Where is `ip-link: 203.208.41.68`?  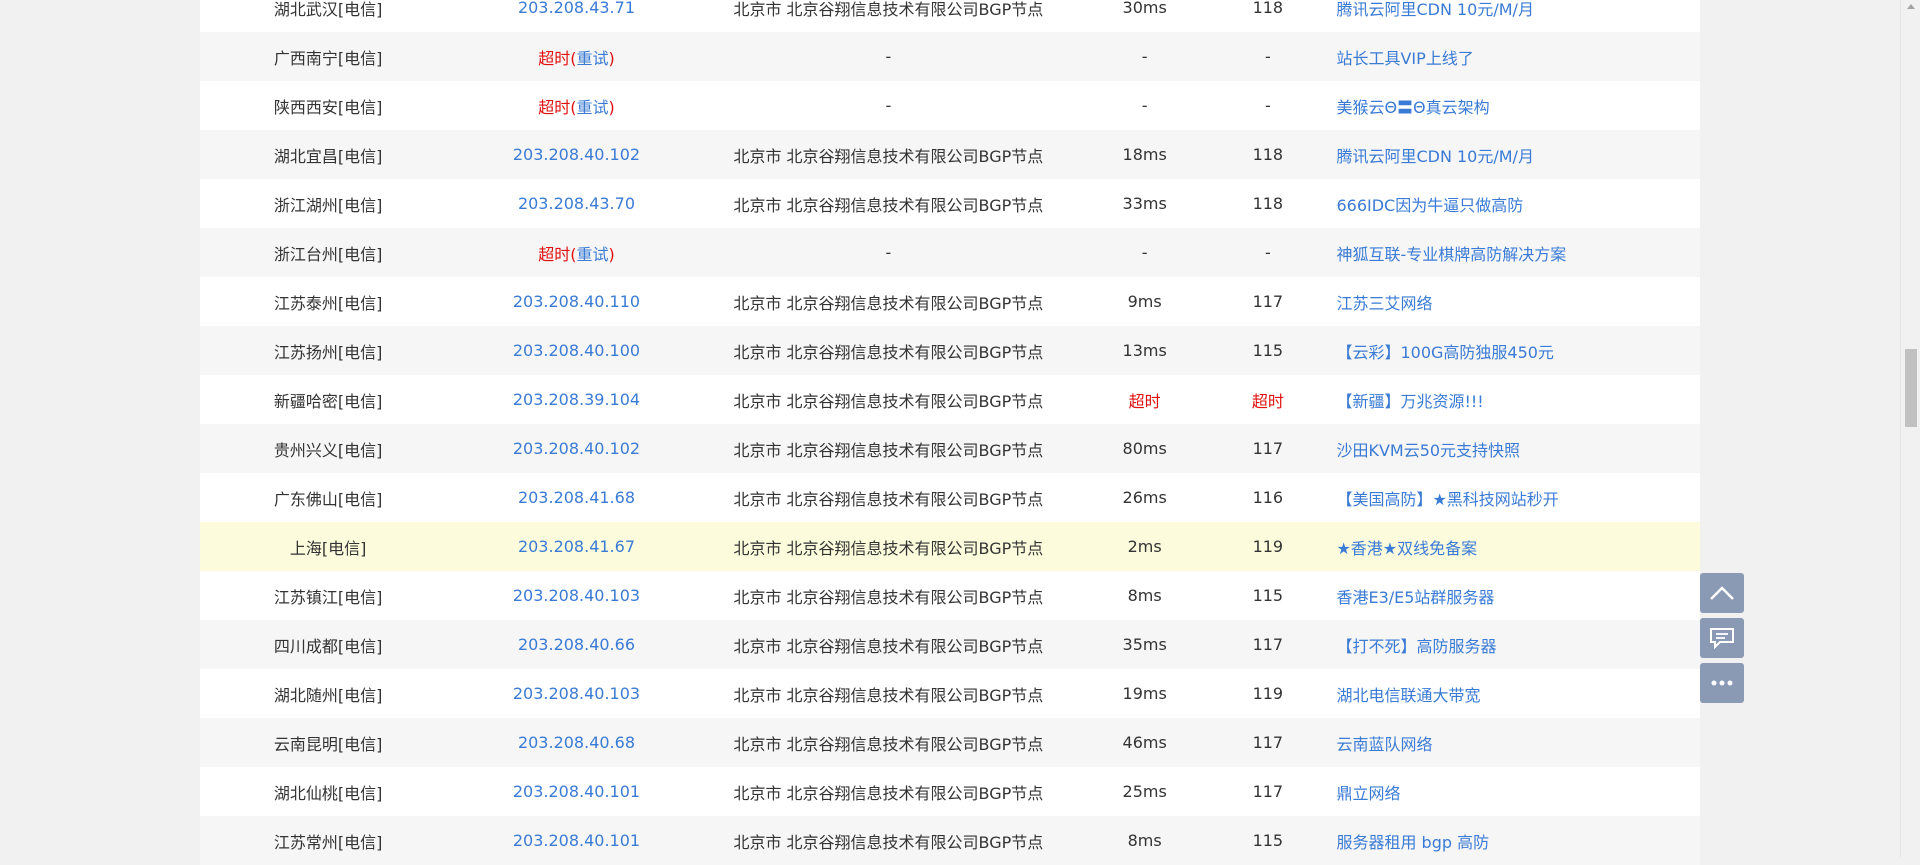 ip-link: 203.208.41.68 is located at coordinates (576, 497).